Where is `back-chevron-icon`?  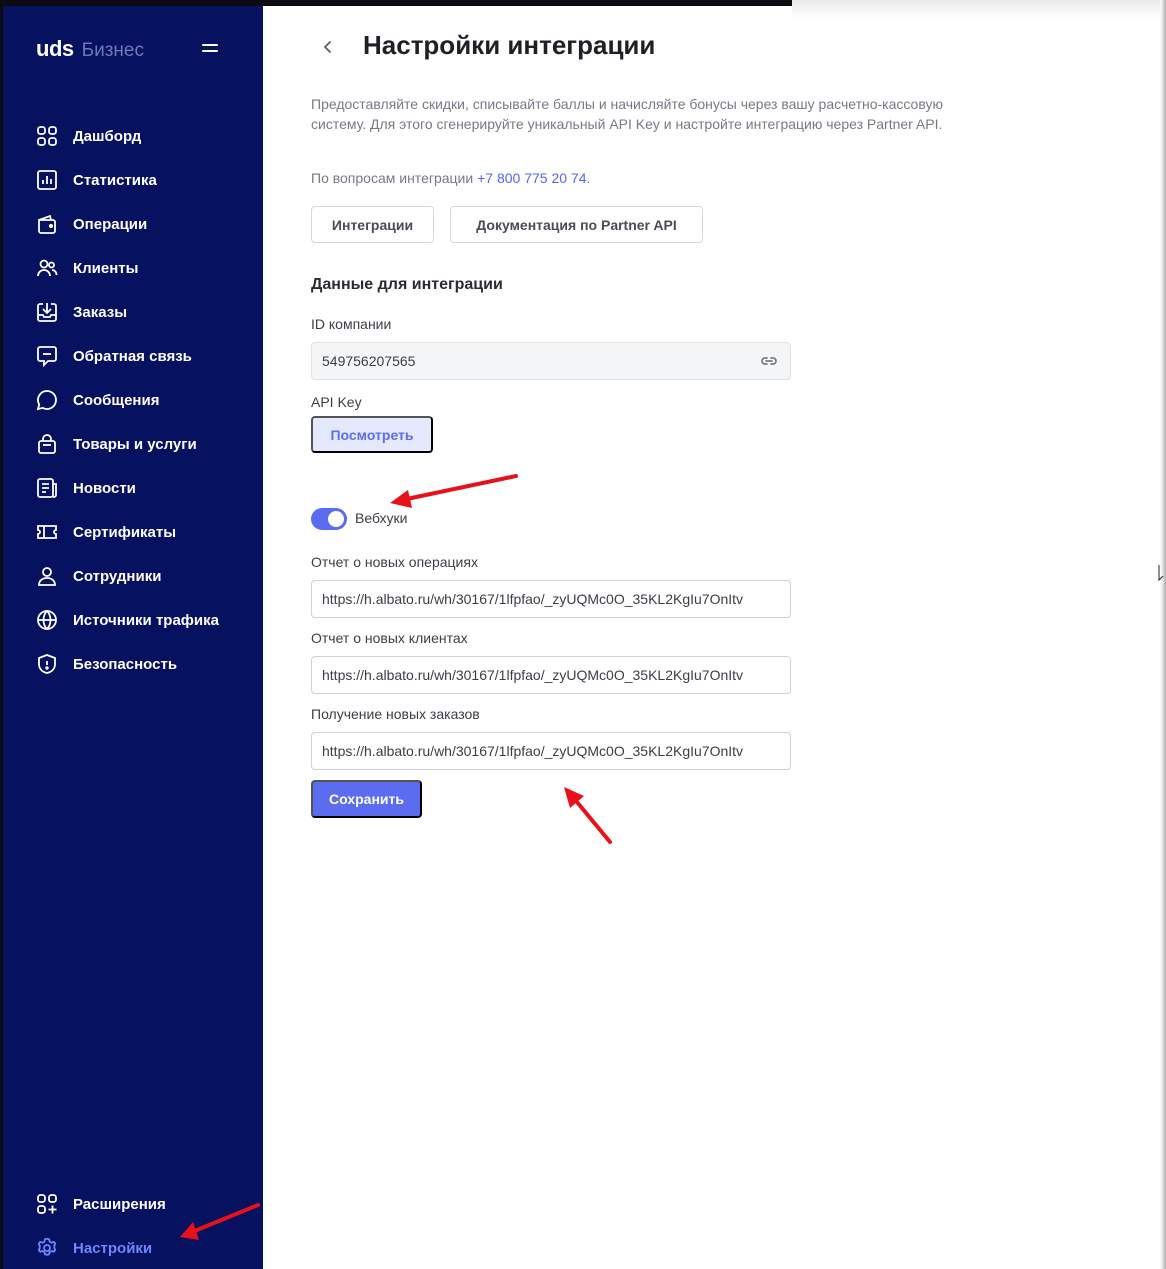
back-chevron-icon is located at coordinates (328, 47).